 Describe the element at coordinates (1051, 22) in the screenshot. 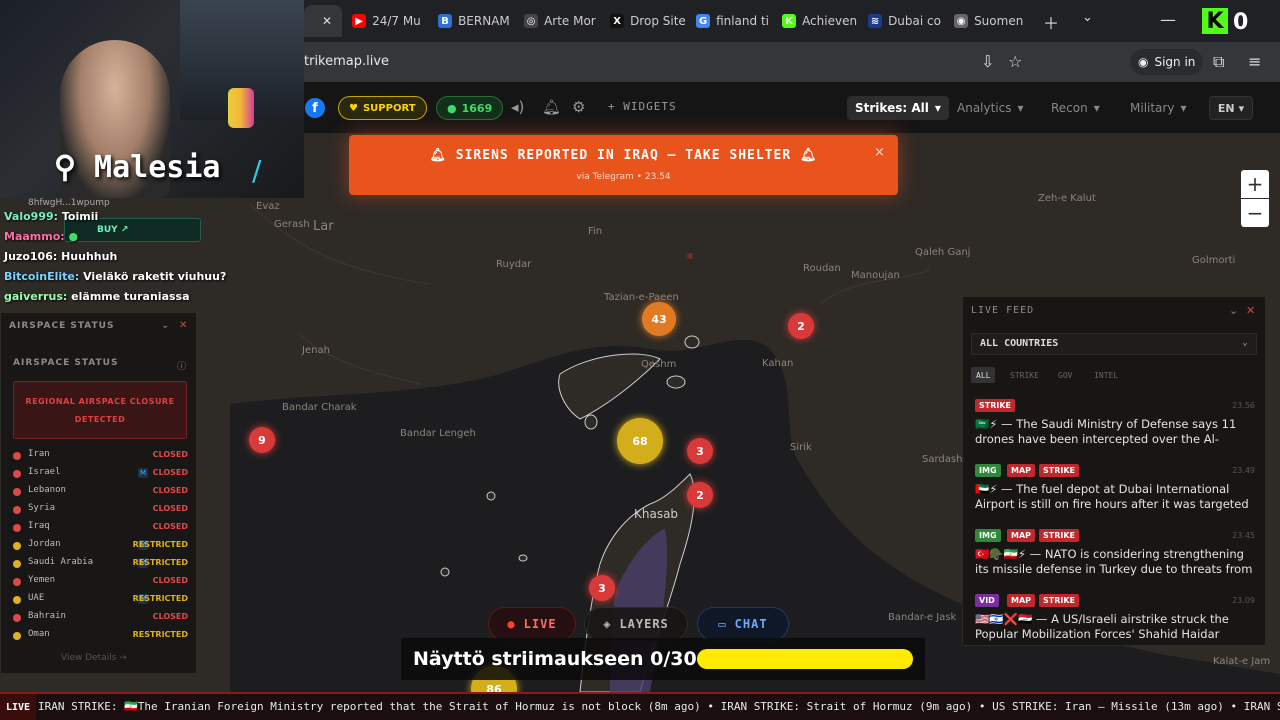

I see `new-tab-icon: ＋` at that location.